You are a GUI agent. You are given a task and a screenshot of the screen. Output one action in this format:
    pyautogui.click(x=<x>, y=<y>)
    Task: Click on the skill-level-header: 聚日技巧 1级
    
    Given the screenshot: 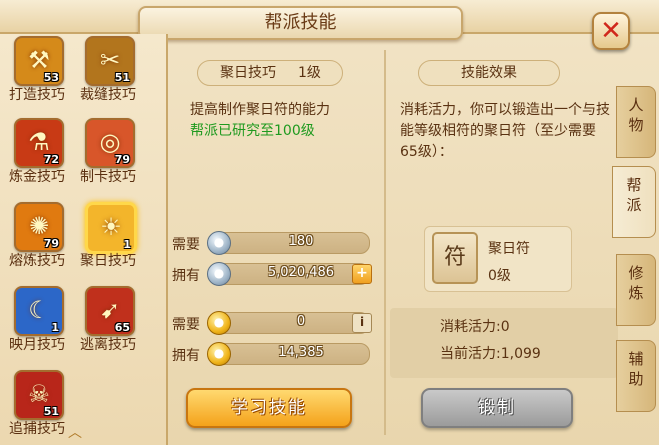 What is the action you would take?
    pyautogui.click(x=270, y=73)
    